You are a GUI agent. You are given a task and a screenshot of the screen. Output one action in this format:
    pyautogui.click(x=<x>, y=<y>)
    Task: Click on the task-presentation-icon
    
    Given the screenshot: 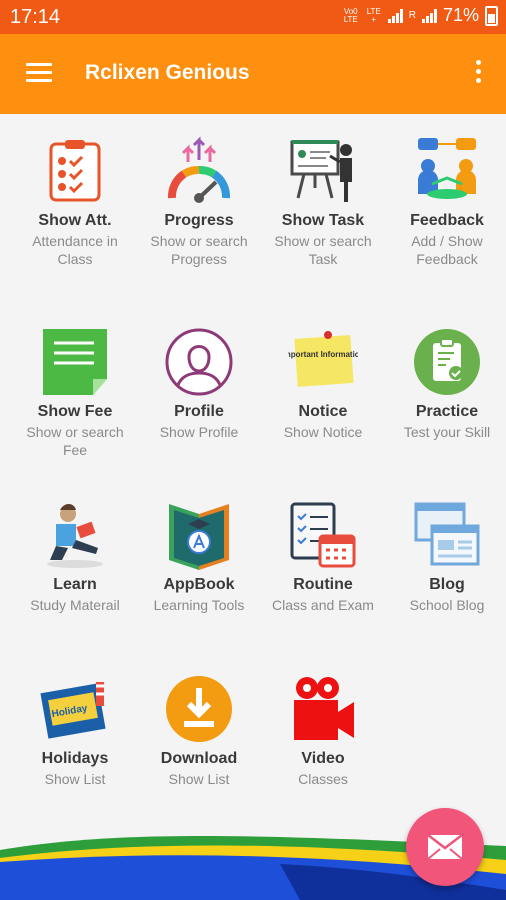 What is the action you would take?
    pyautogui.click(x=321, y=171)
    